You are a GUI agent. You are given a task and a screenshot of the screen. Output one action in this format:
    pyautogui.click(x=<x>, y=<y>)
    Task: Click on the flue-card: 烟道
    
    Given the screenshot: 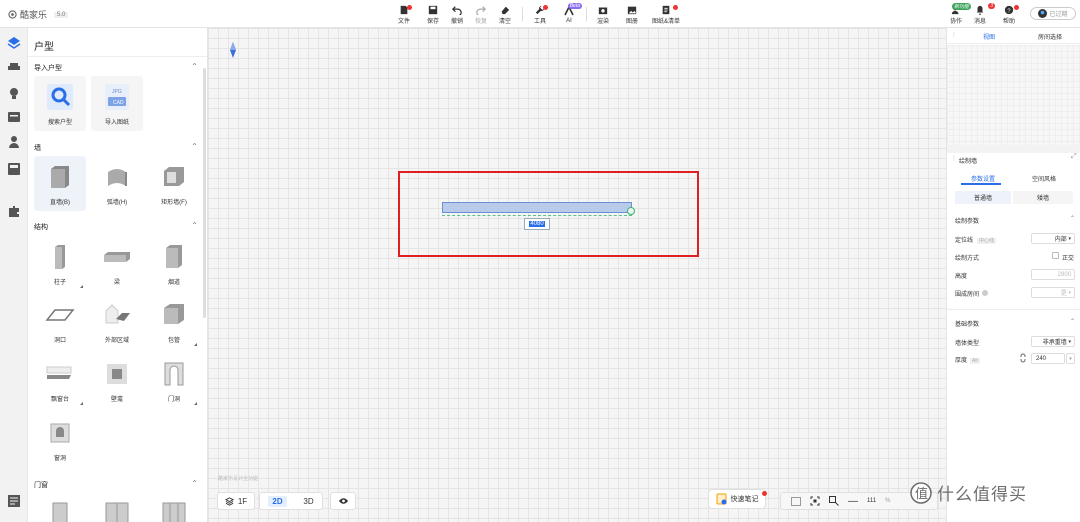 What is the action you would take?
    pyautogui.click(x=174, y=263)
    